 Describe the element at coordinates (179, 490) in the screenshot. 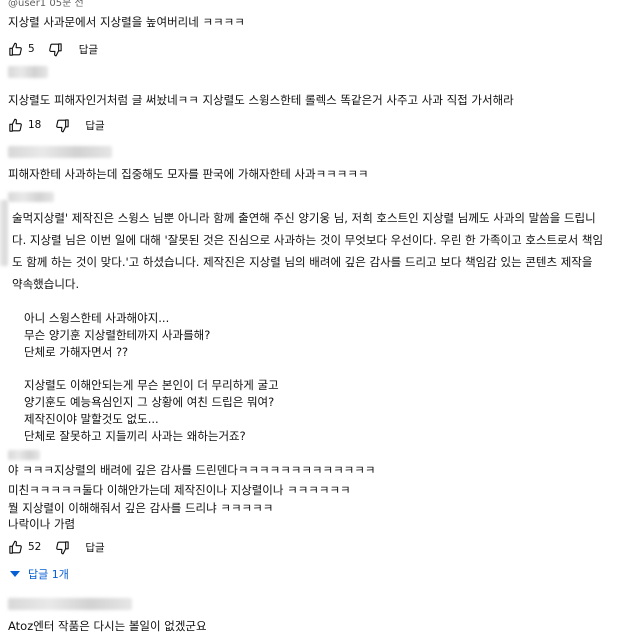

I see `comment-text: 미친ㅋㅋㅋㅋㅋ둘다 이해안가는데 제작진이나 지상렬이나 ㅋㅋㅋㅋㅋㅋ` at that location.